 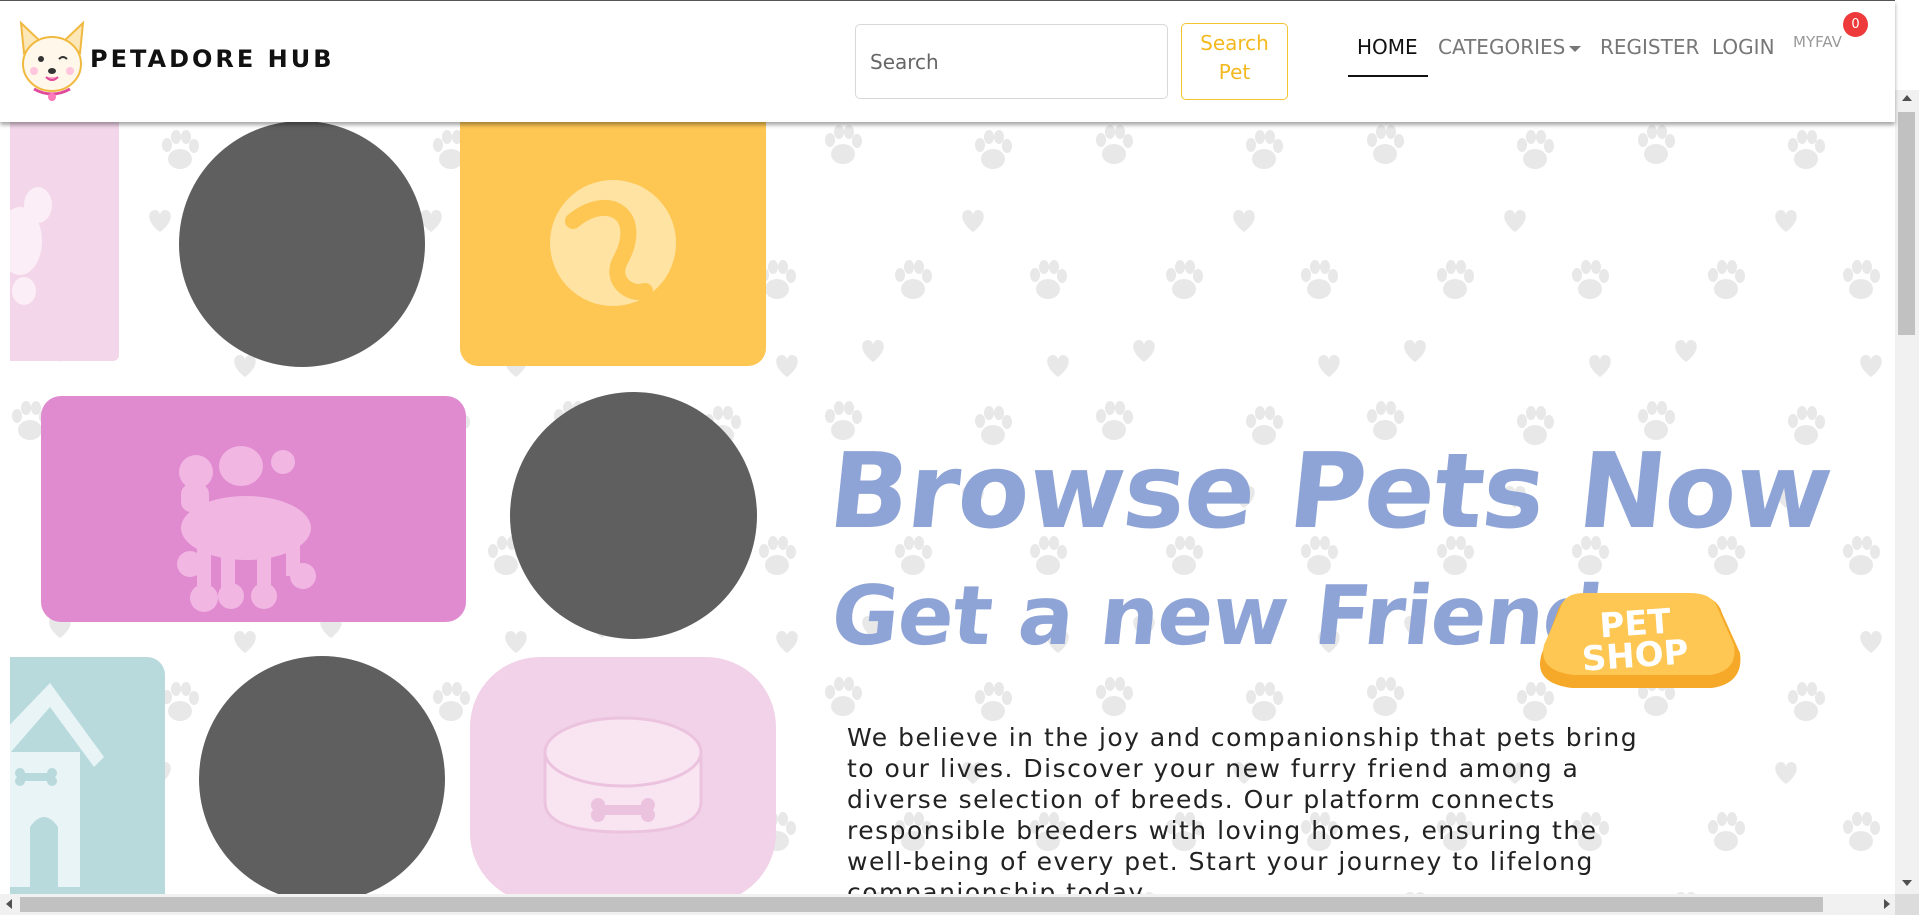 I want to click on scroll-down-icon, so click(x=1907, y=883).